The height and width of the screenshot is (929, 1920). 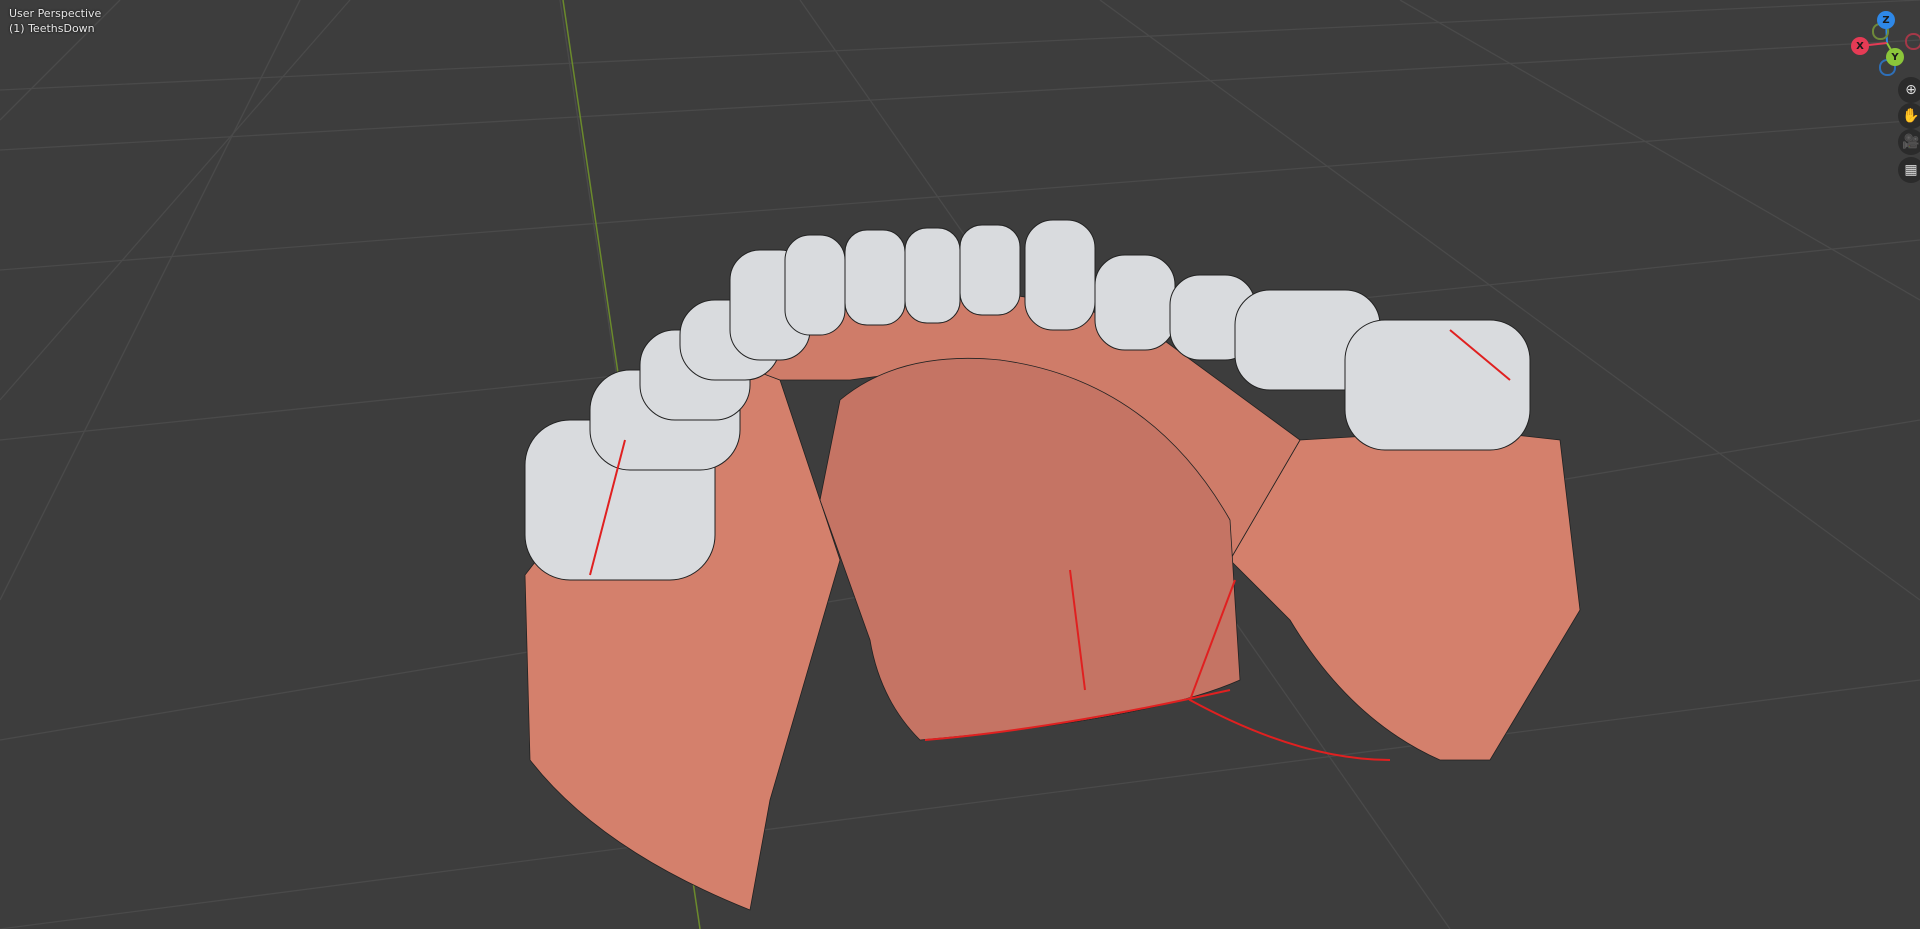 What do you see at coordinates (1909, 90) in the screenshot?
I see `zoom-icon: ⊕` at bounding box center [1909, 90].